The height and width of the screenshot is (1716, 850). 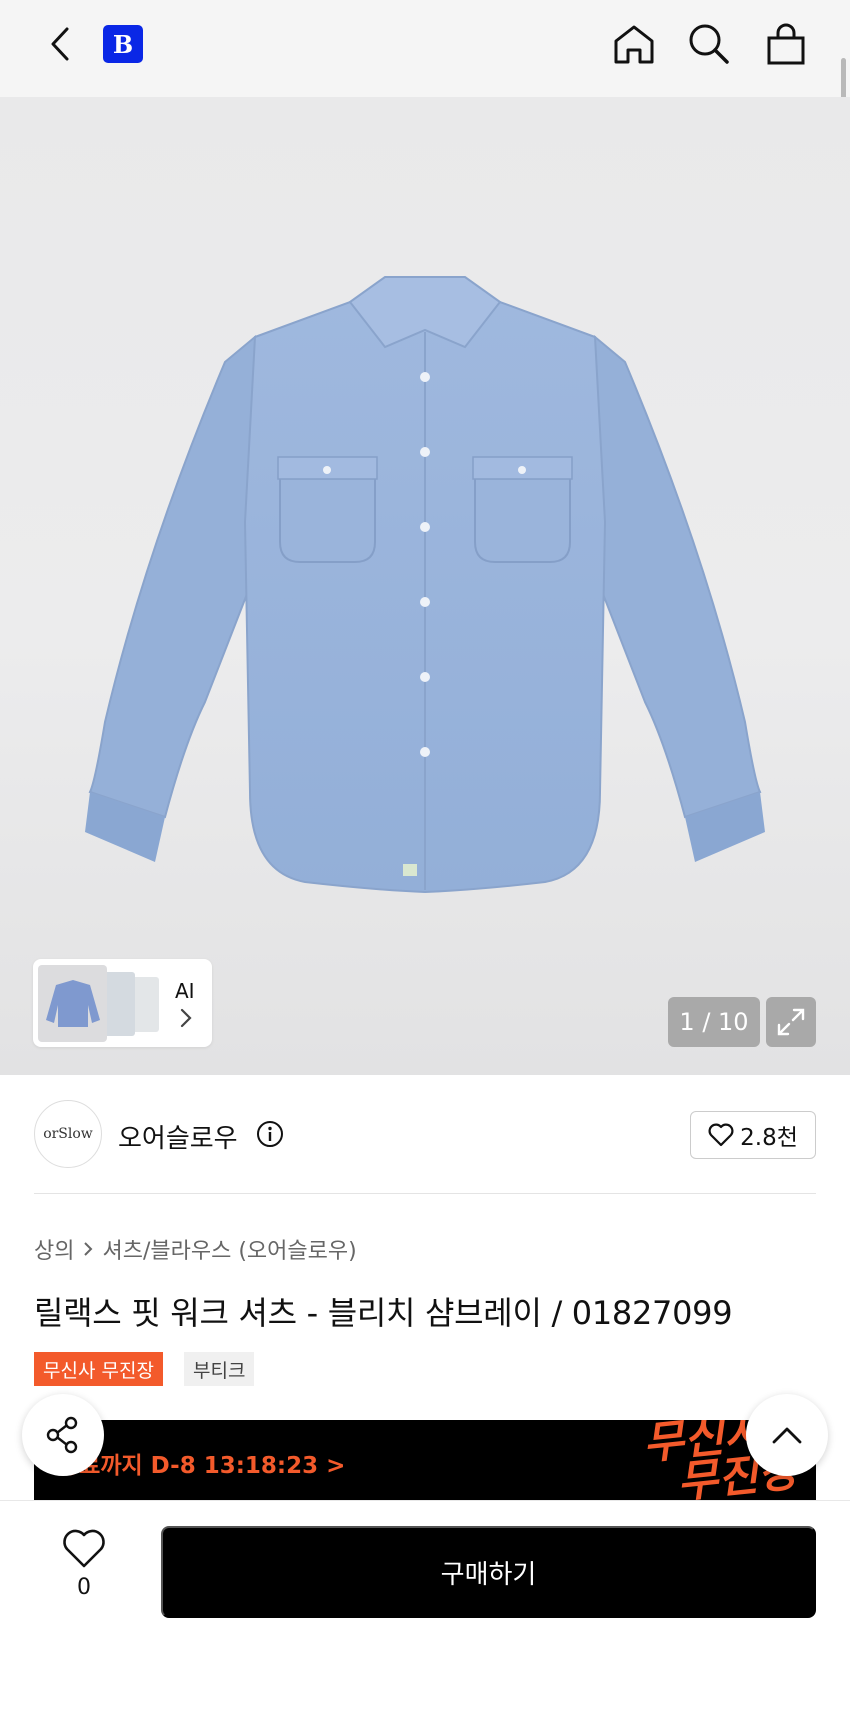 I want to click on ai-label: AI, so click(x=185, y=991).